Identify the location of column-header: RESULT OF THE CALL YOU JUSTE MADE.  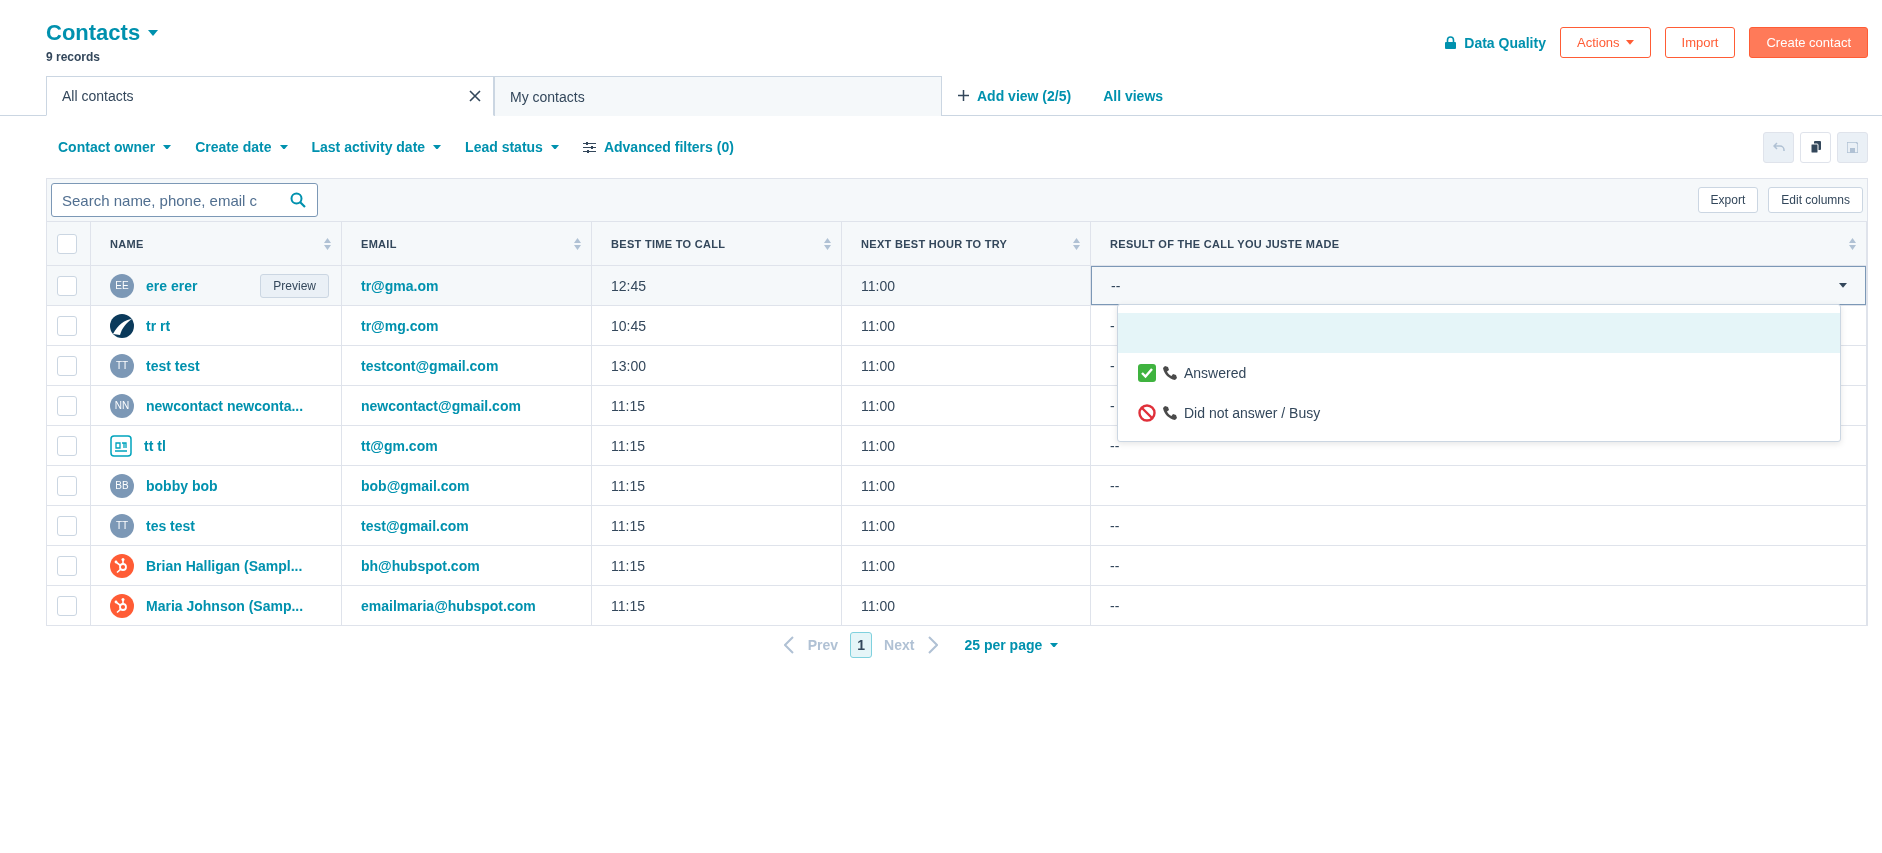
(1479, 243).